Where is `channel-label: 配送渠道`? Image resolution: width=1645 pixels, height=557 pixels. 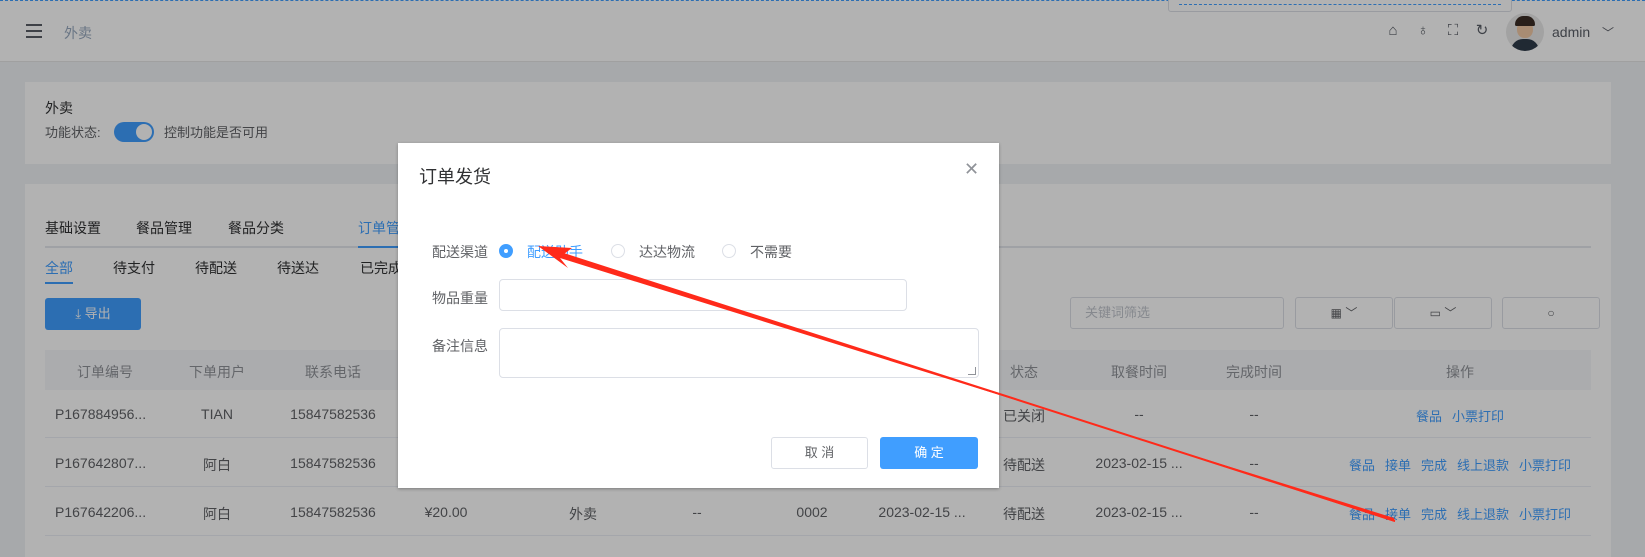
channel-label: 配送渠道 is located at coordinates (460, 252).